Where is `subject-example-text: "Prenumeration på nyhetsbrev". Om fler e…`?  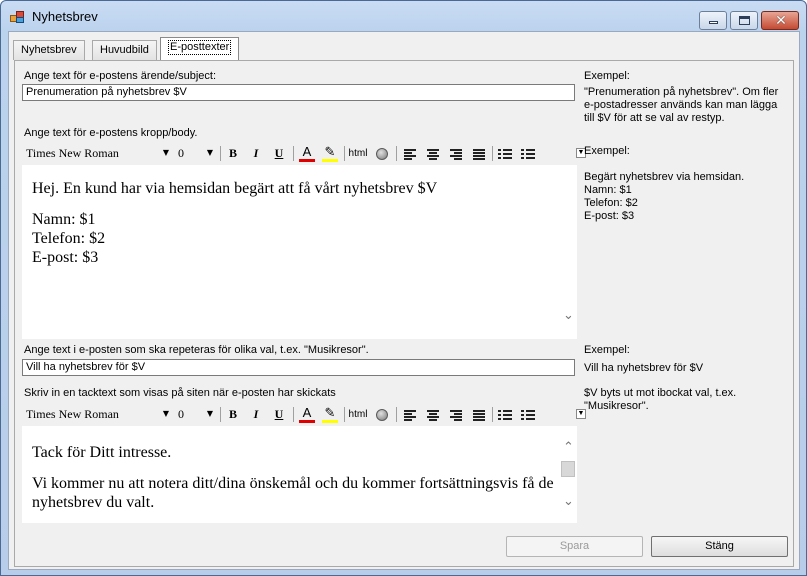 subject-example-text: "Prenumeration på nyhetsbrev". Om fler e… is located at coordinates (681, 105).